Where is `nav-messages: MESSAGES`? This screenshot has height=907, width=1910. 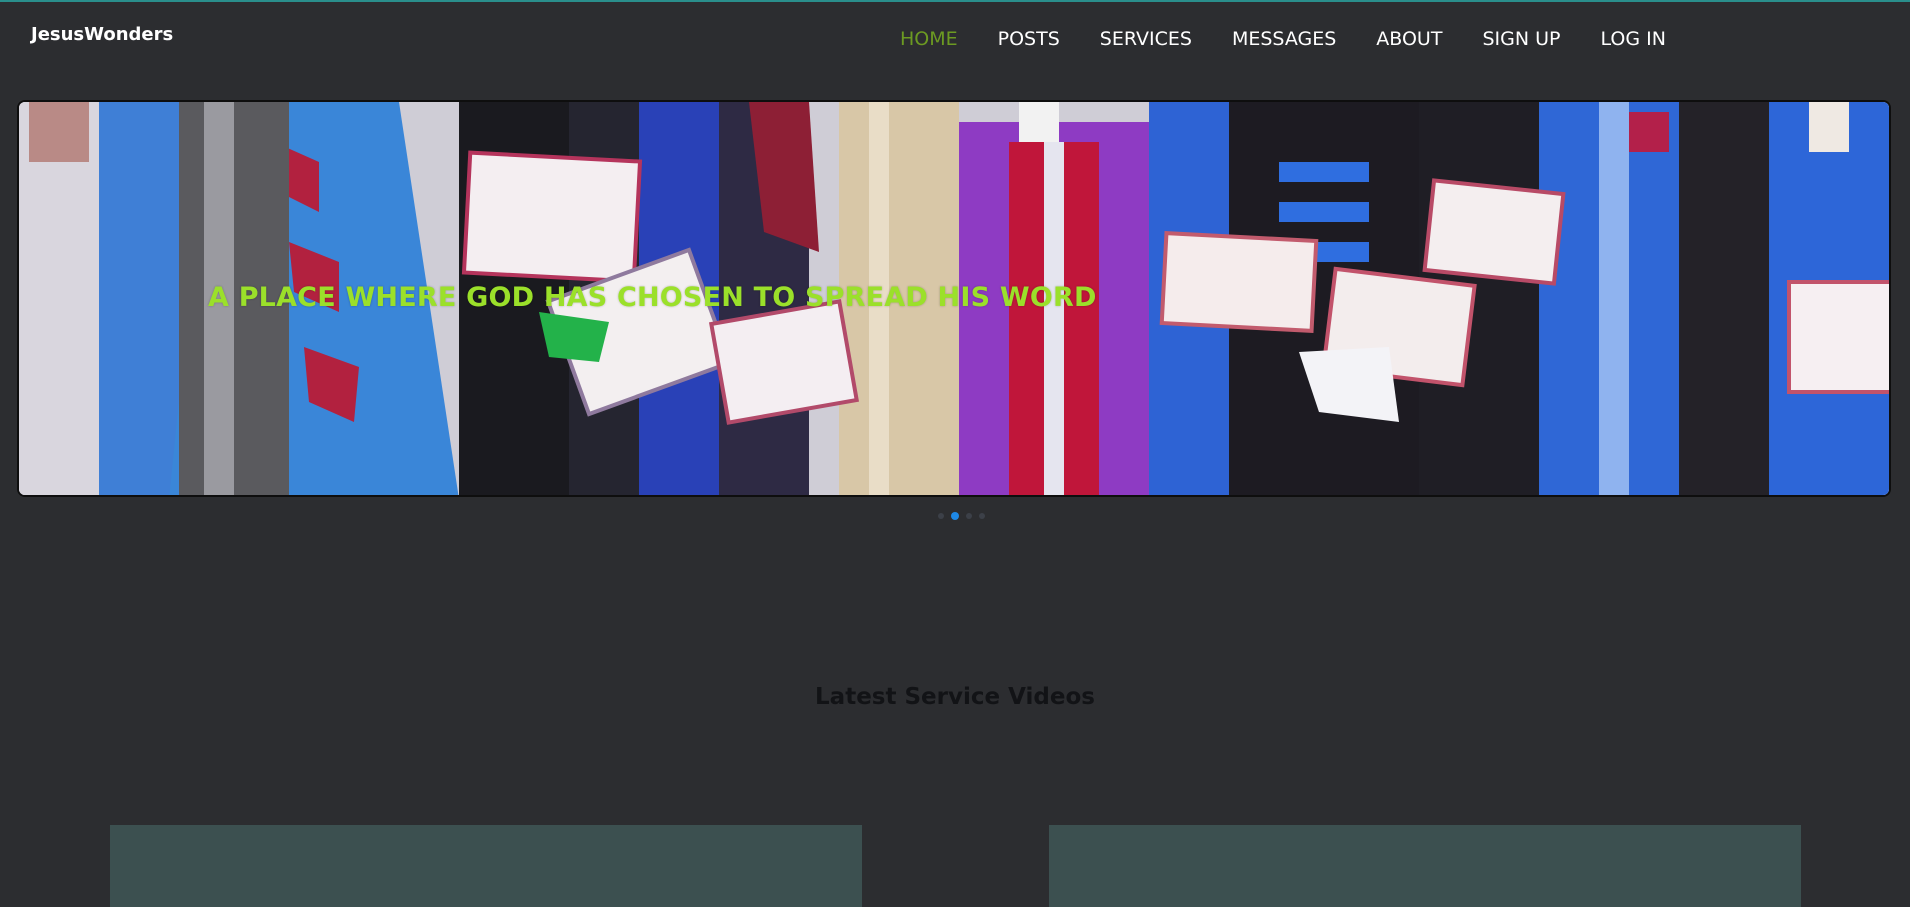
nav-messages: MESSAGES is located at coordinates (1284, 39).